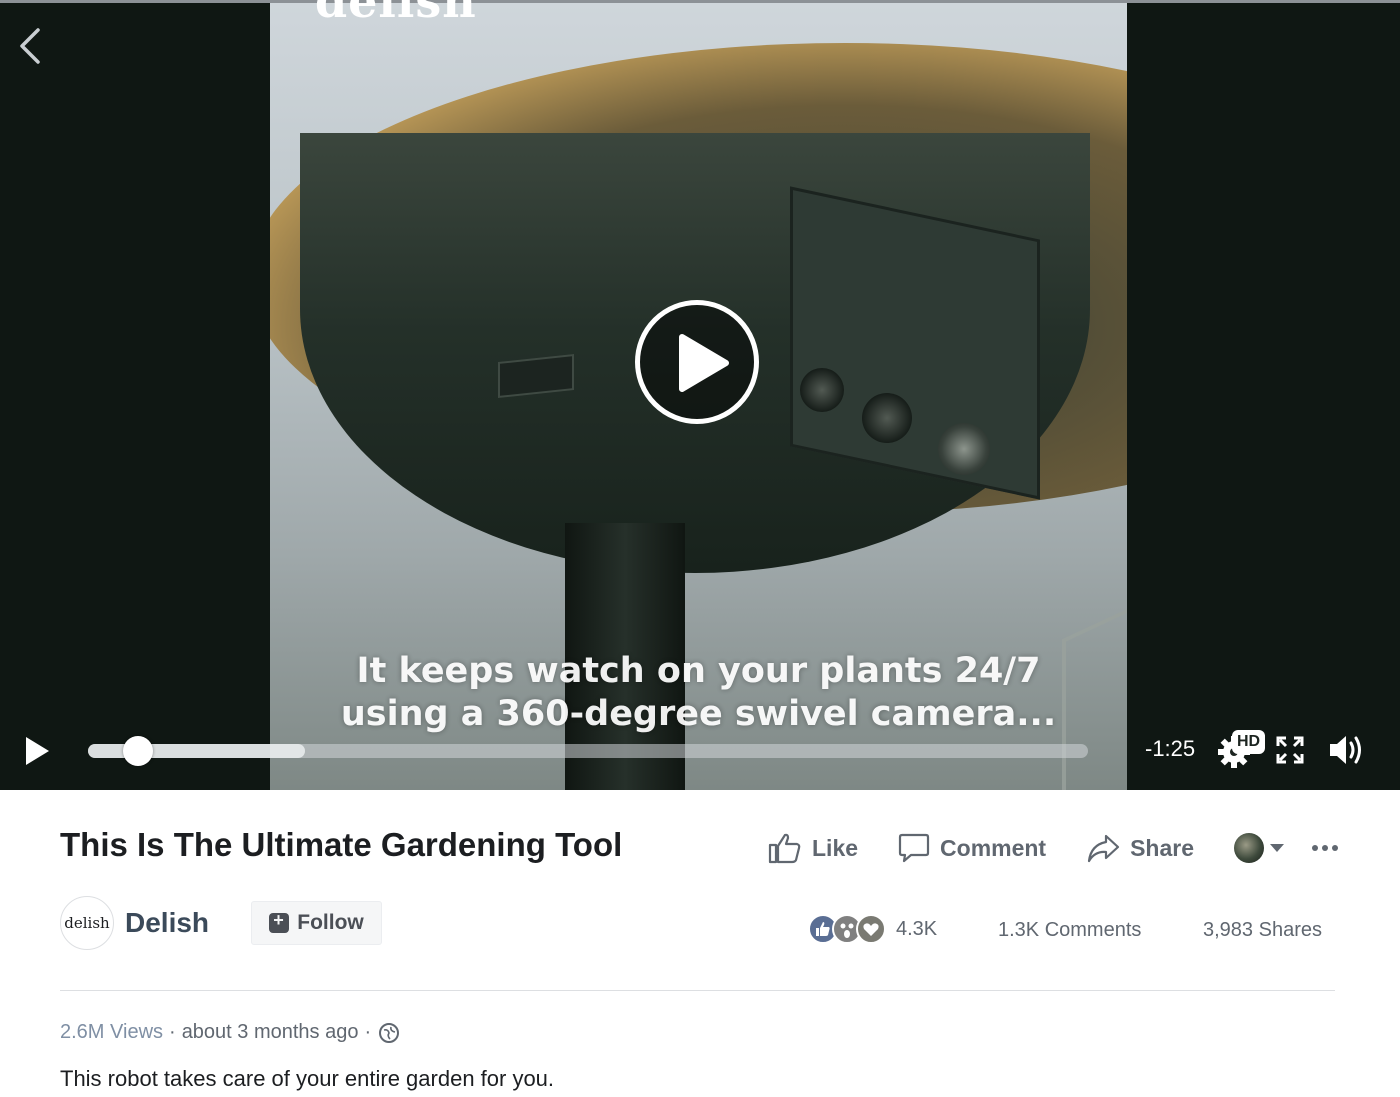  I want to click on reactions-summary: 4.3K, so click(872, 929).